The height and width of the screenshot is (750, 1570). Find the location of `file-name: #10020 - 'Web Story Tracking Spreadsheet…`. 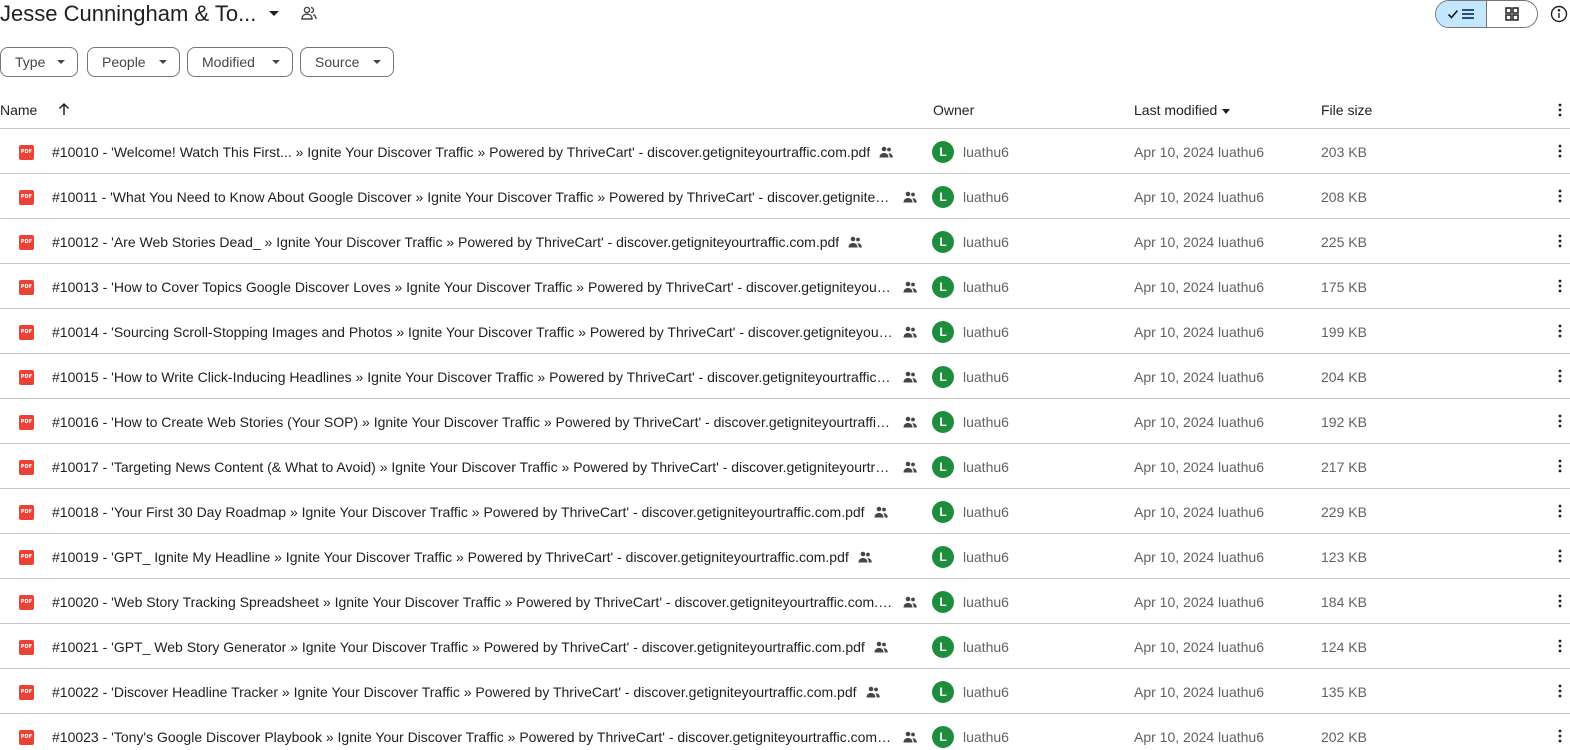

file-name: #10020 - 'Web Story Tracking Spreadsheet… is located at coordinates (473, 602).